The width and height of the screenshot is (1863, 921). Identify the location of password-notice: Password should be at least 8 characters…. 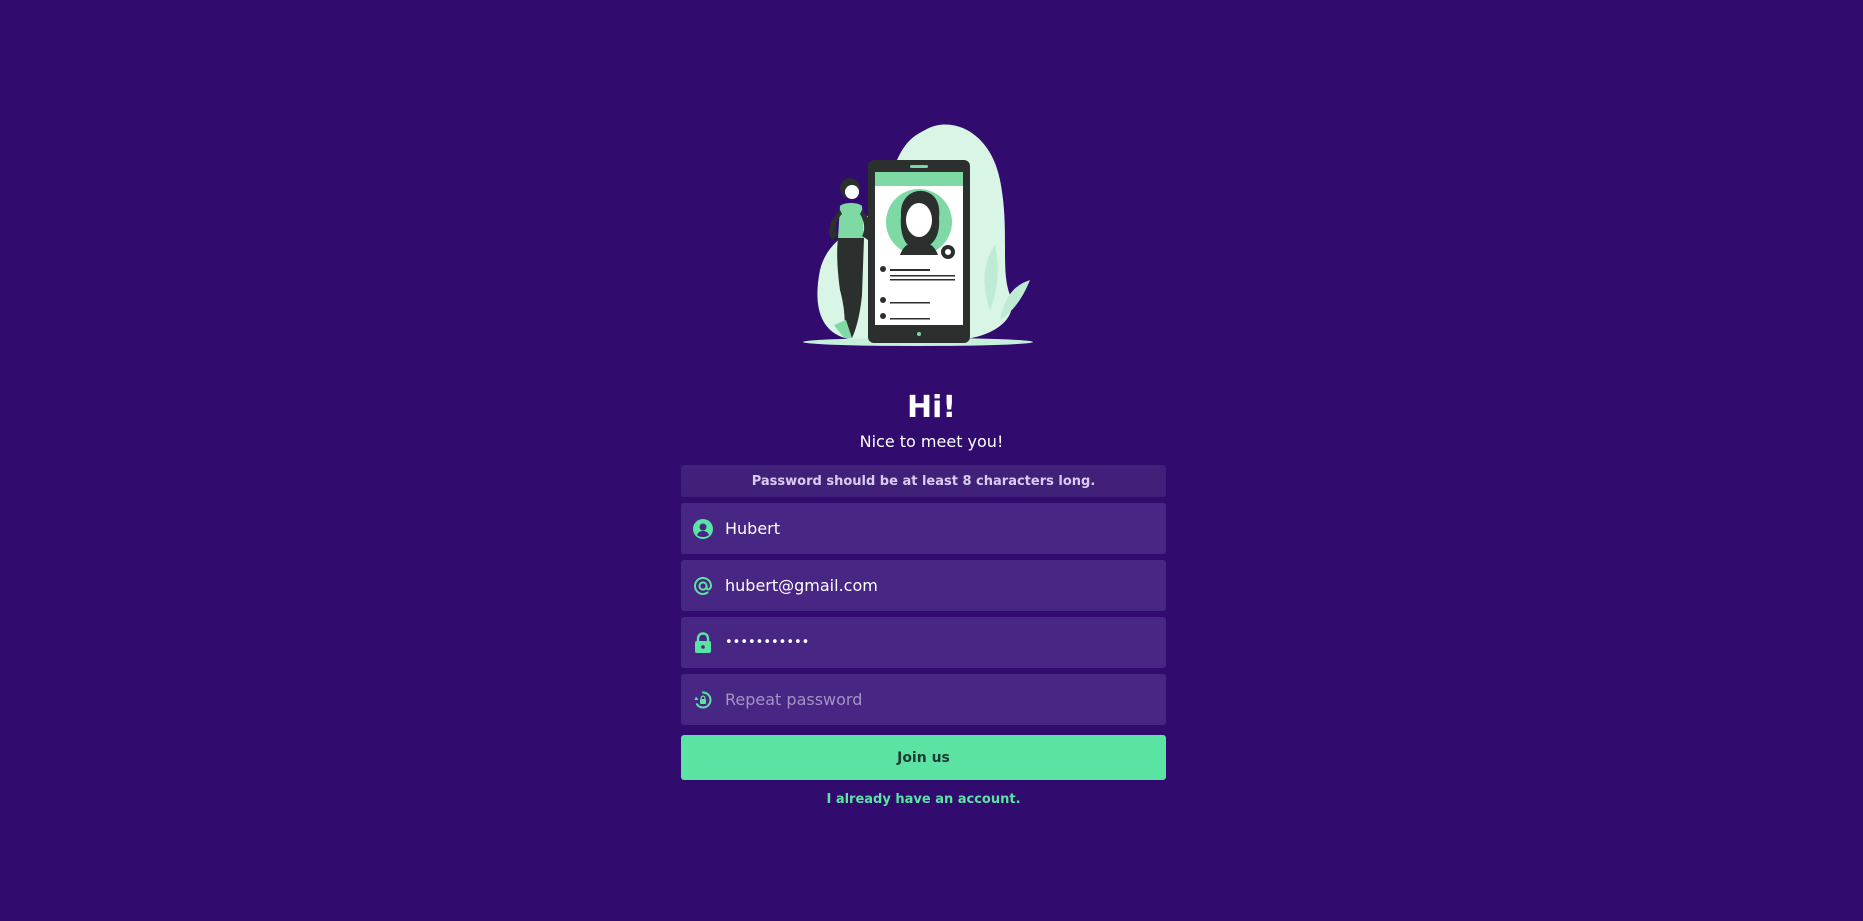
(923, 481).